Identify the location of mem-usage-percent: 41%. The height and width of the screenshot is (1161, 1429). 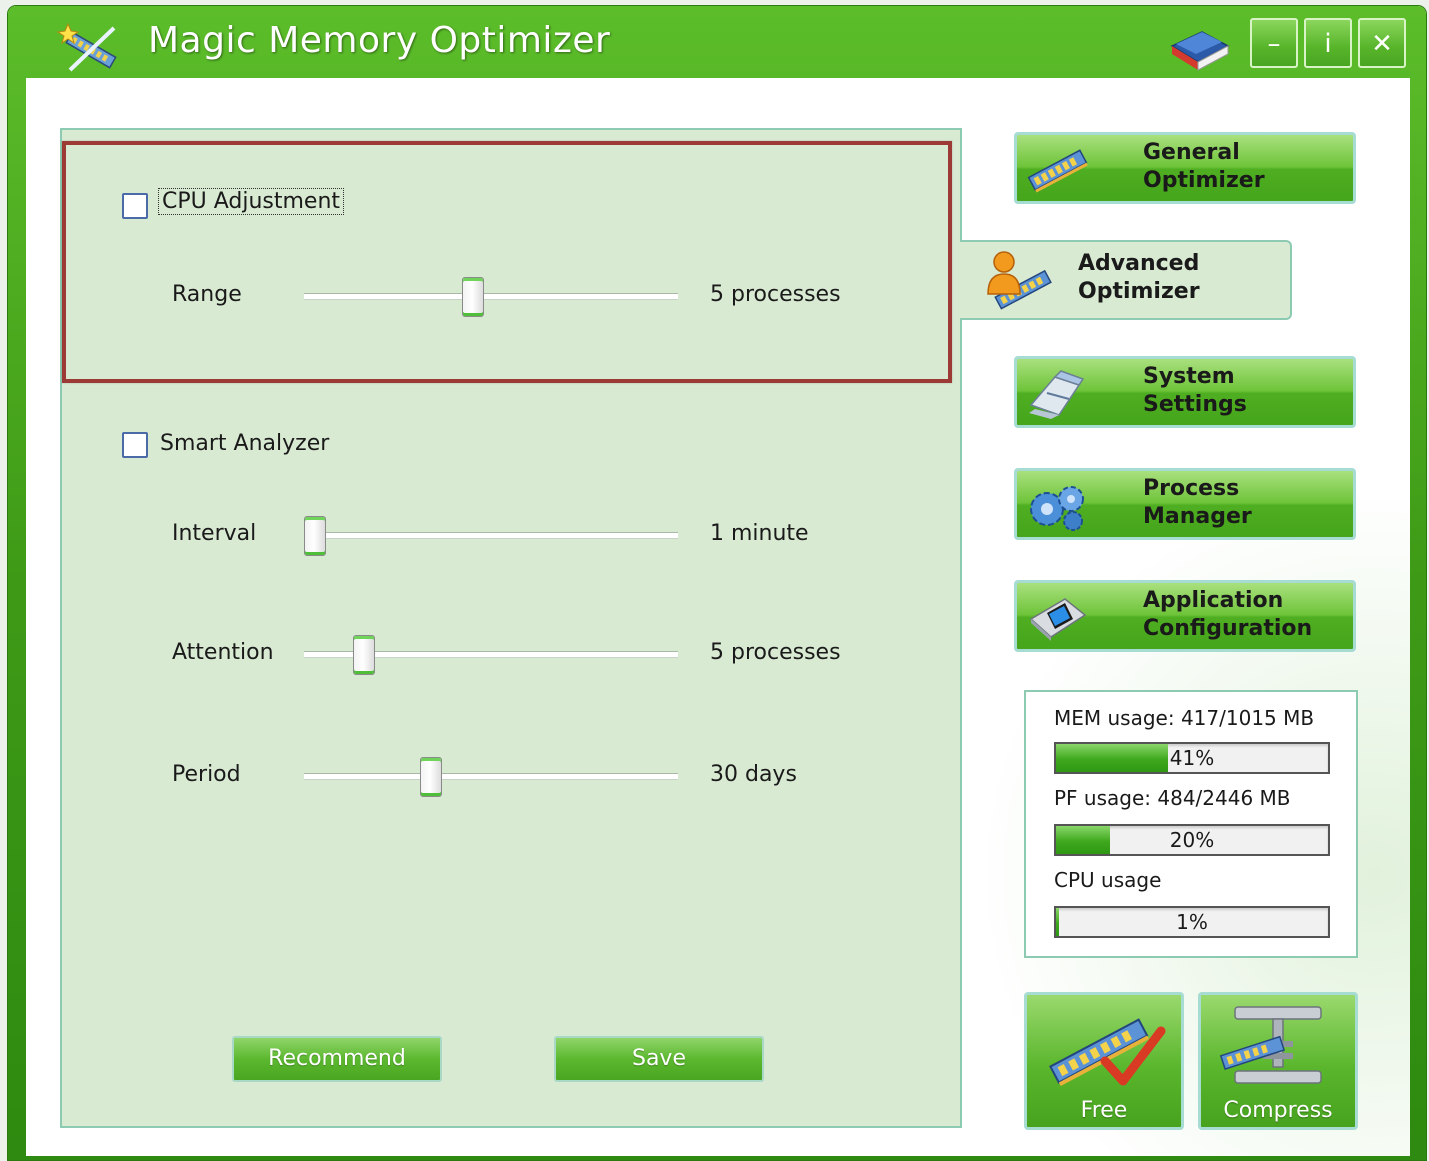
(1192, 758).